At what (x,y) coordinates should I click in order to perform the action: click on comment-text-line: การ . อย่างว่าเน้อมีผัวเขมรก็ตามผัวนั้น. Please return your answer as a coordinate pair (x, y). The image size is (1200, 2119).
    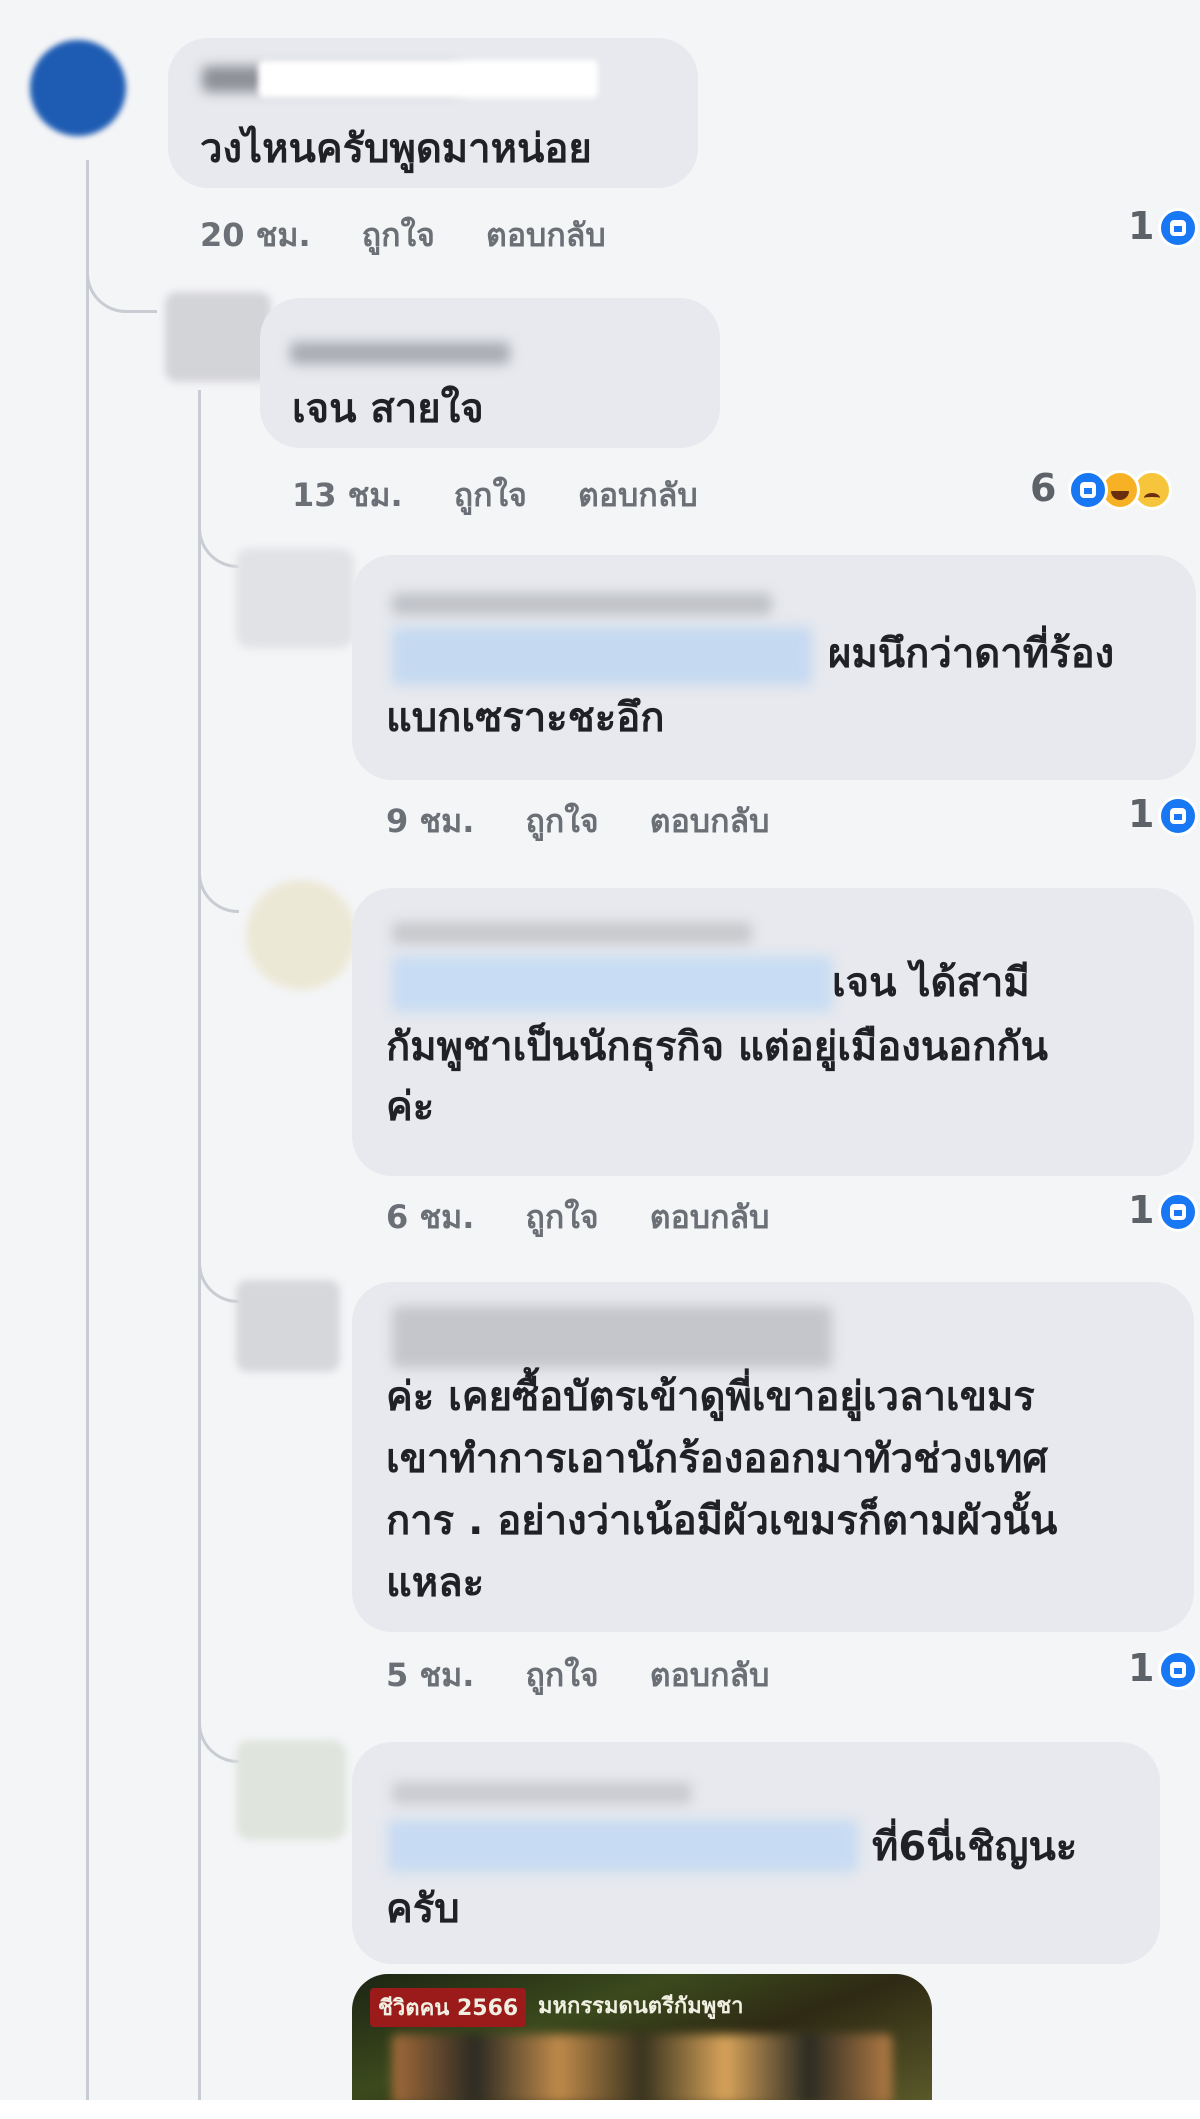
    Looking at the image, I should click on (722, 1521).